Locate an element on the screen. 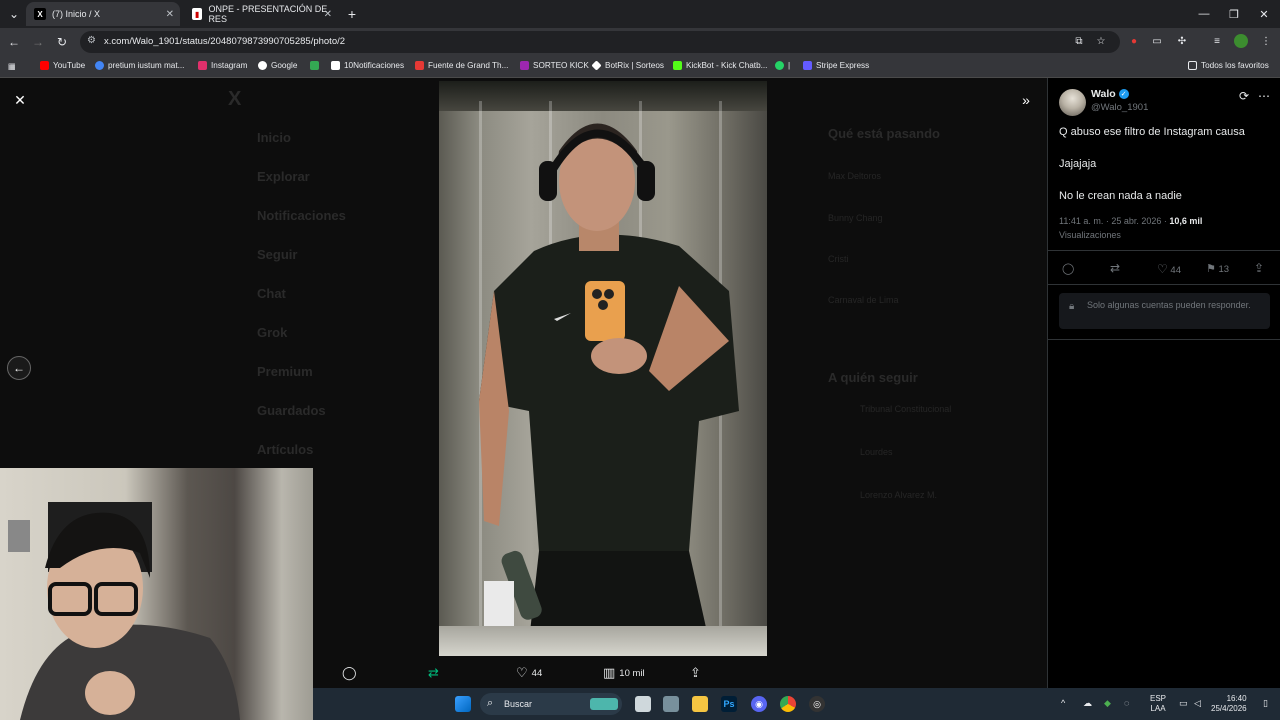 Image resolution: width=1280 pixels, height=720 pixels. volume-icon: ◁ is located at coordinates (1197, 703).